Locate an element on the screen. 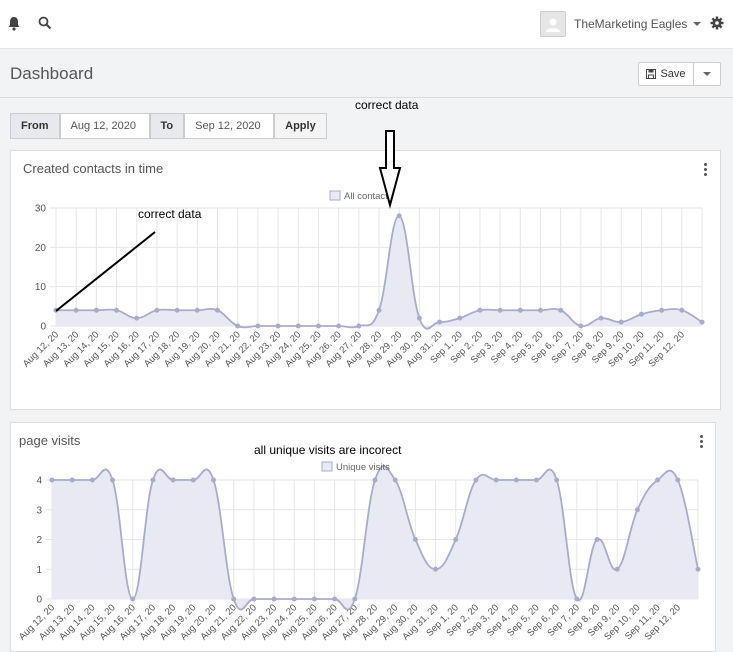 This screenshot has height=652, width=733. annotation-marks is located at coordinates (228, 221).